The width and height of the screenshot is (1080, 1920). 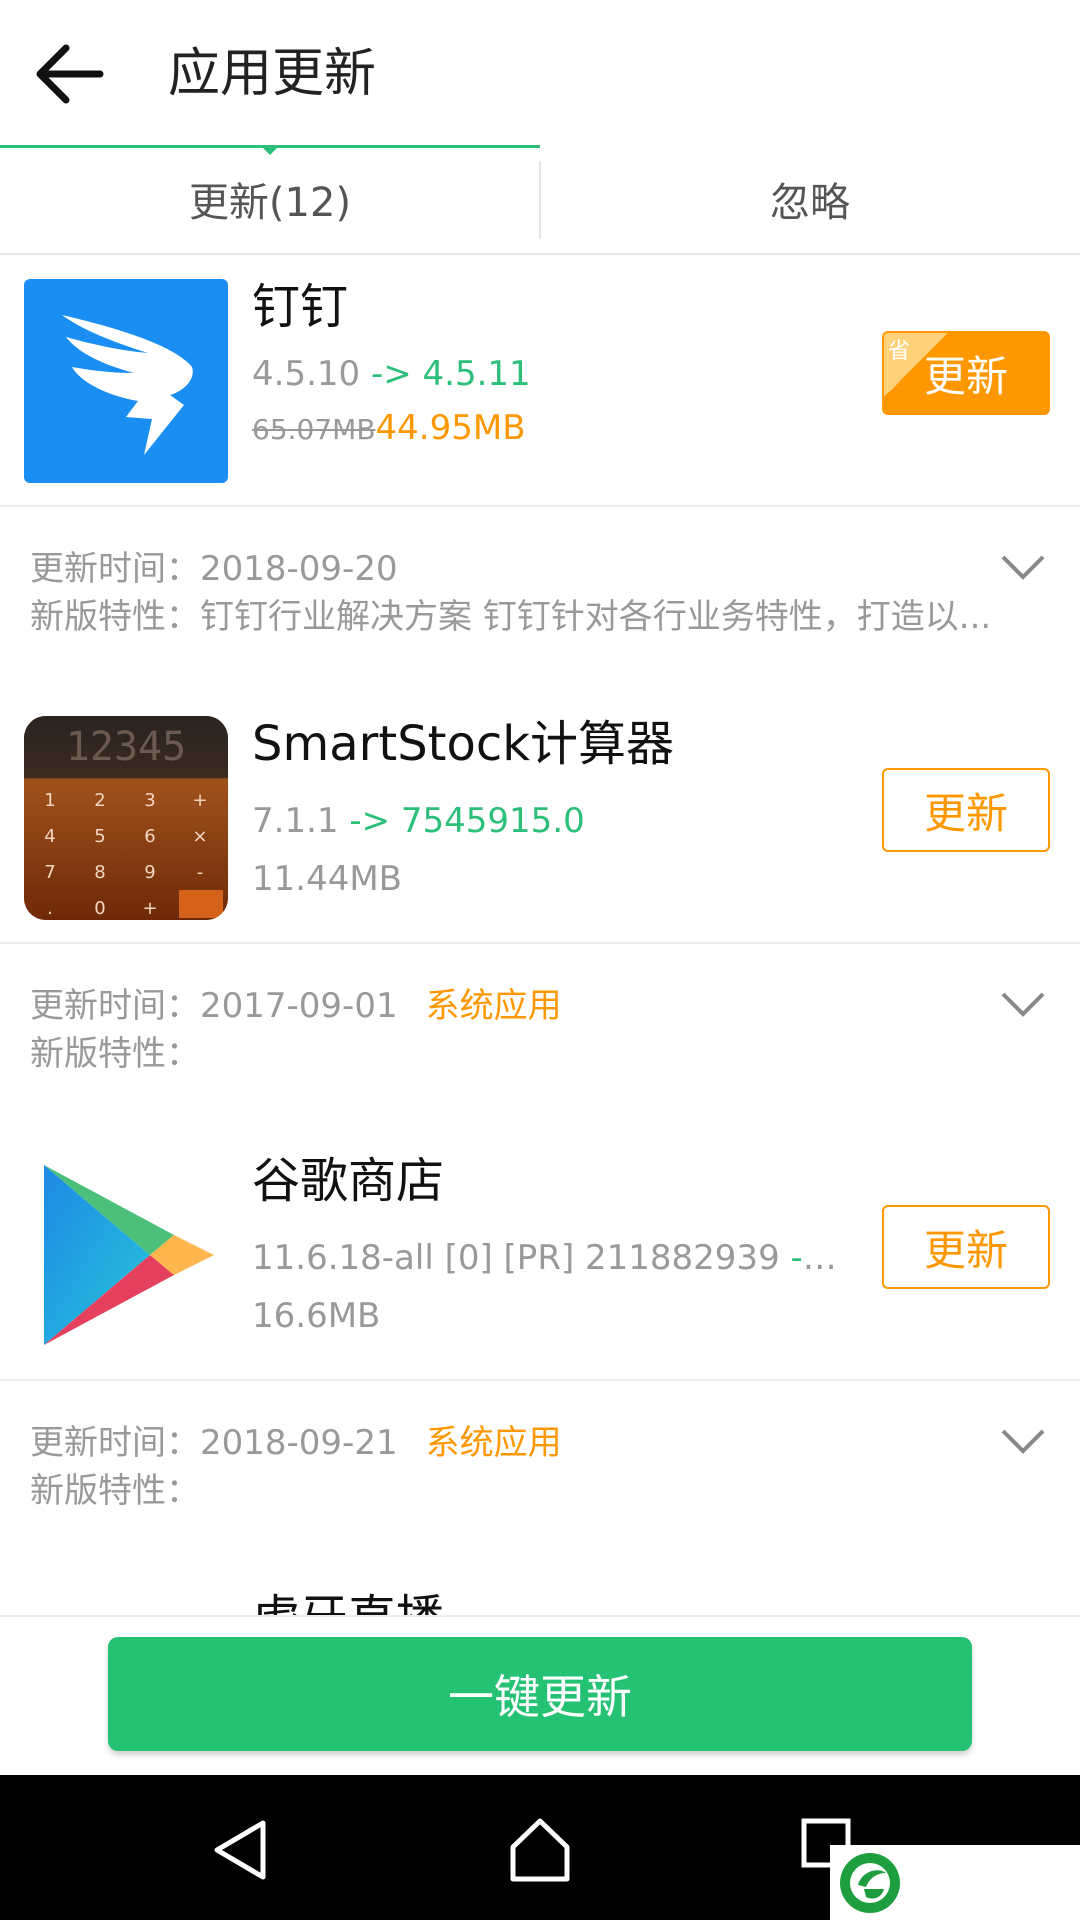 I want to click on back-button, so click(x=70, y=74).